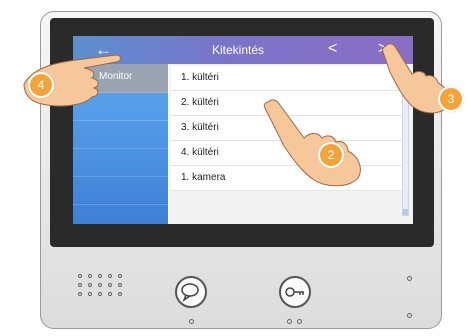 Image resolution: width=471 pixels, height=336 pixels. Describe the element at coordinates (200, 127) in the screenshot. I see `list-item-label: 3. kültéri` at that location.